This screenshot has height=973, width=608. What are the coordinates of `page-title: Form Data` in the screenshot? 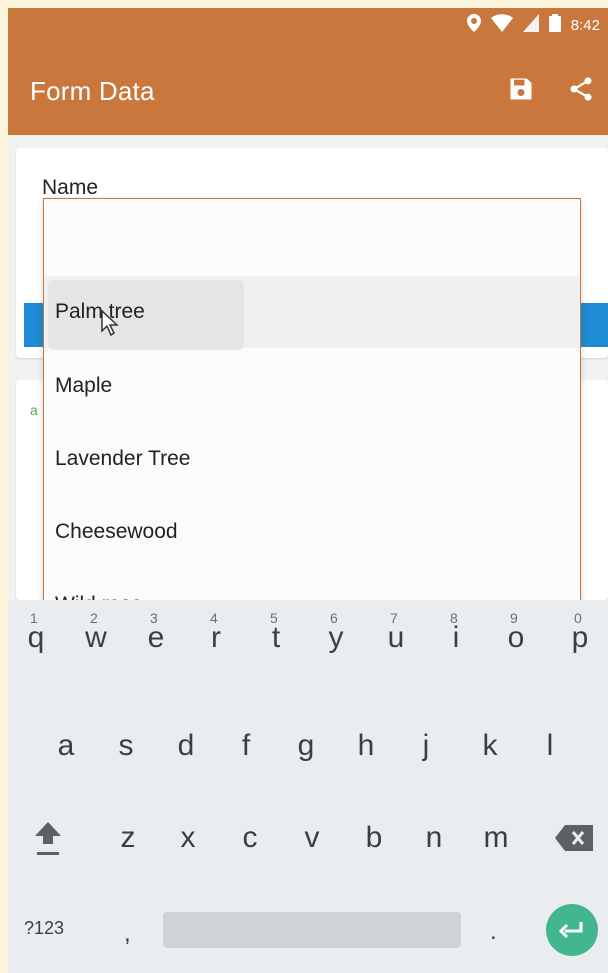 It's located at (92, 91).